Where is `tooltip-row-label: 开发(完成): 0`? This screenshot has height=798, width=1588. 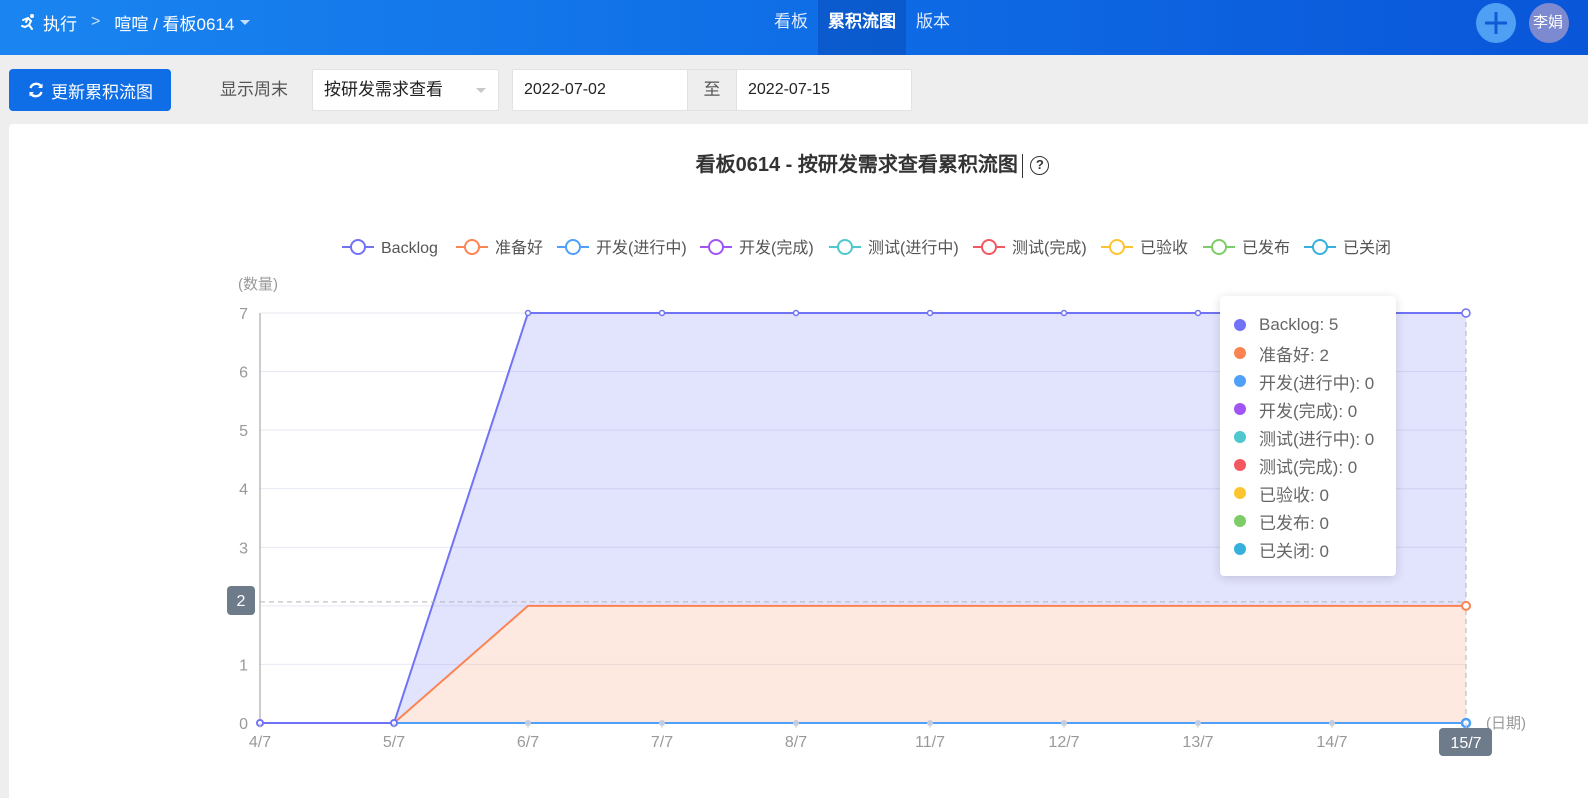
tooltip-row-label: 开发(完成): 0 is located at coordinates (1308, 411).